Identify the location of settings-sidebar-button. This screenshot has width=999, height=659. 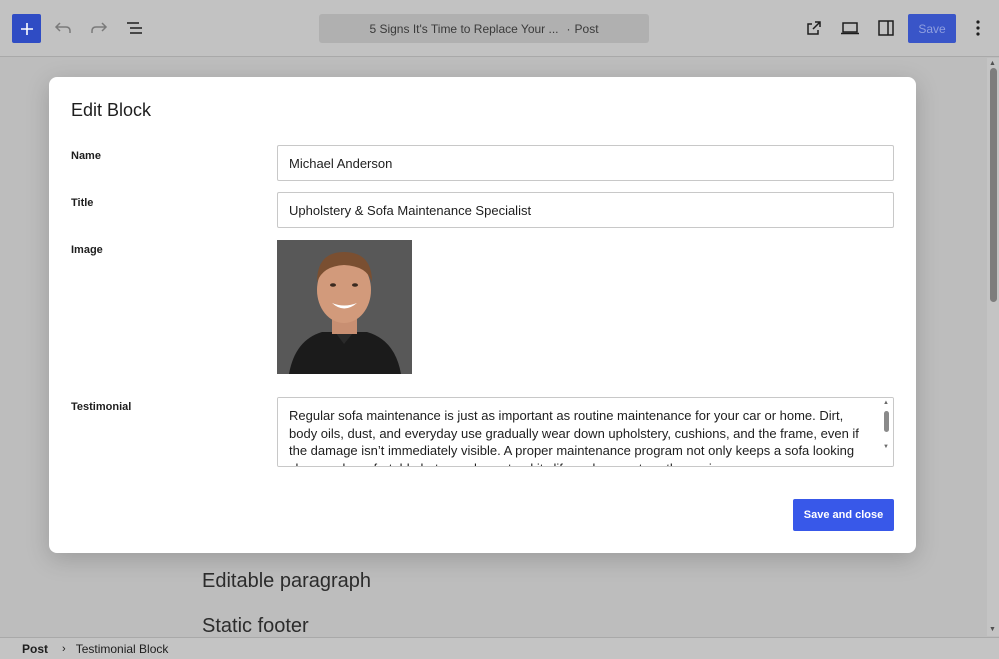
(886, 28).